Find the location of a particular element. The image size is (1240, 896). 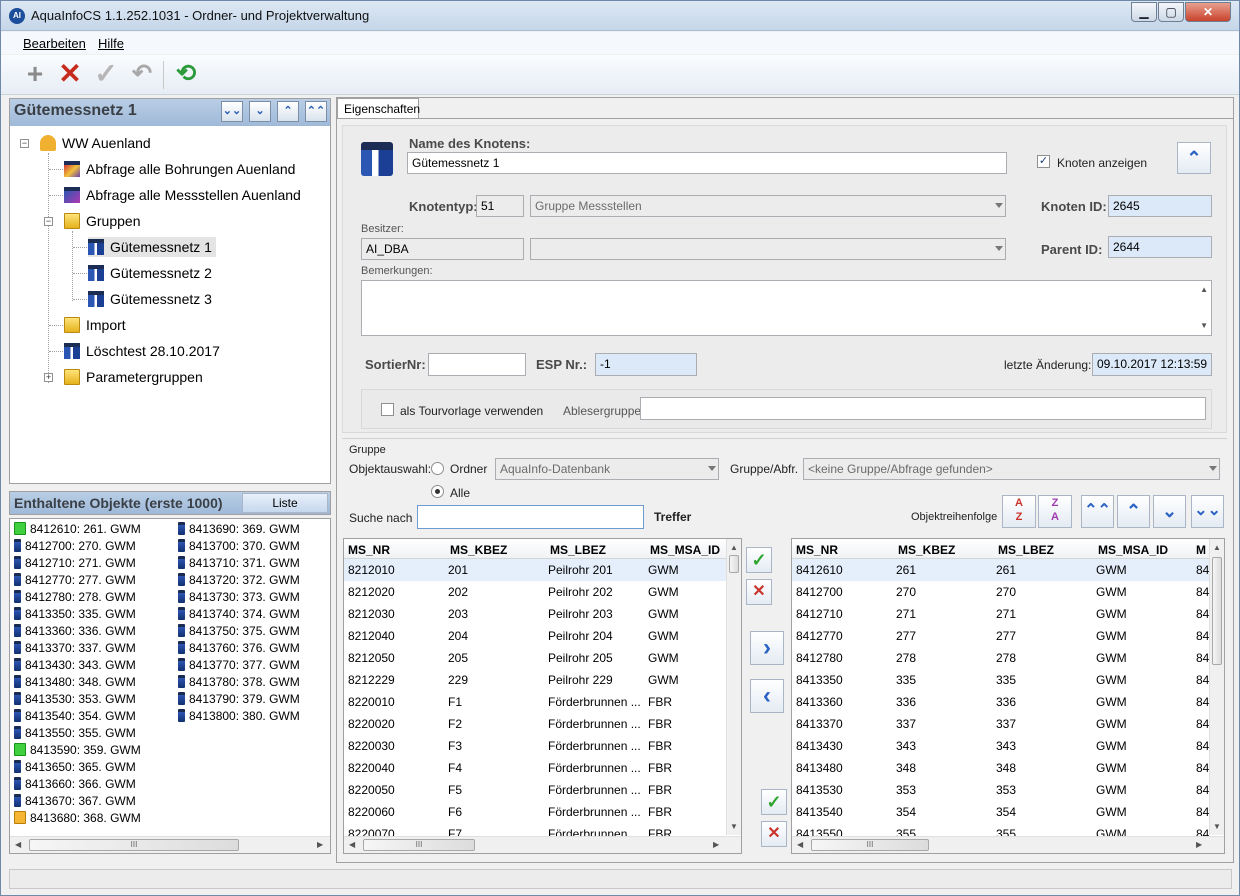

object-item: 8413750: 375. GWM is located at coordinates (239, 631).